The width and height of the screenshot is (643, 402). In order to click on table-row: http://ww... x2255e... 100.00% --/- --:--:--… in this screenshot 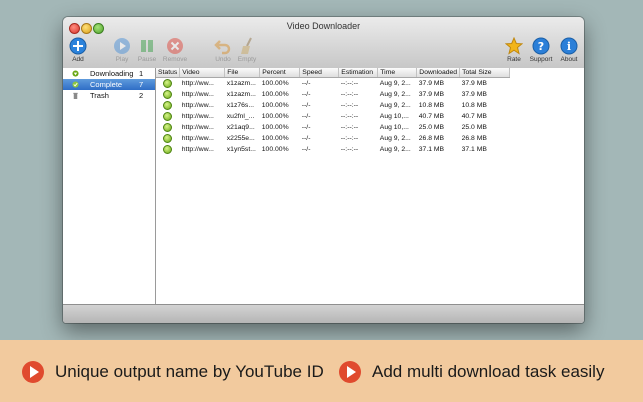, I will do `click(333, 138)`.